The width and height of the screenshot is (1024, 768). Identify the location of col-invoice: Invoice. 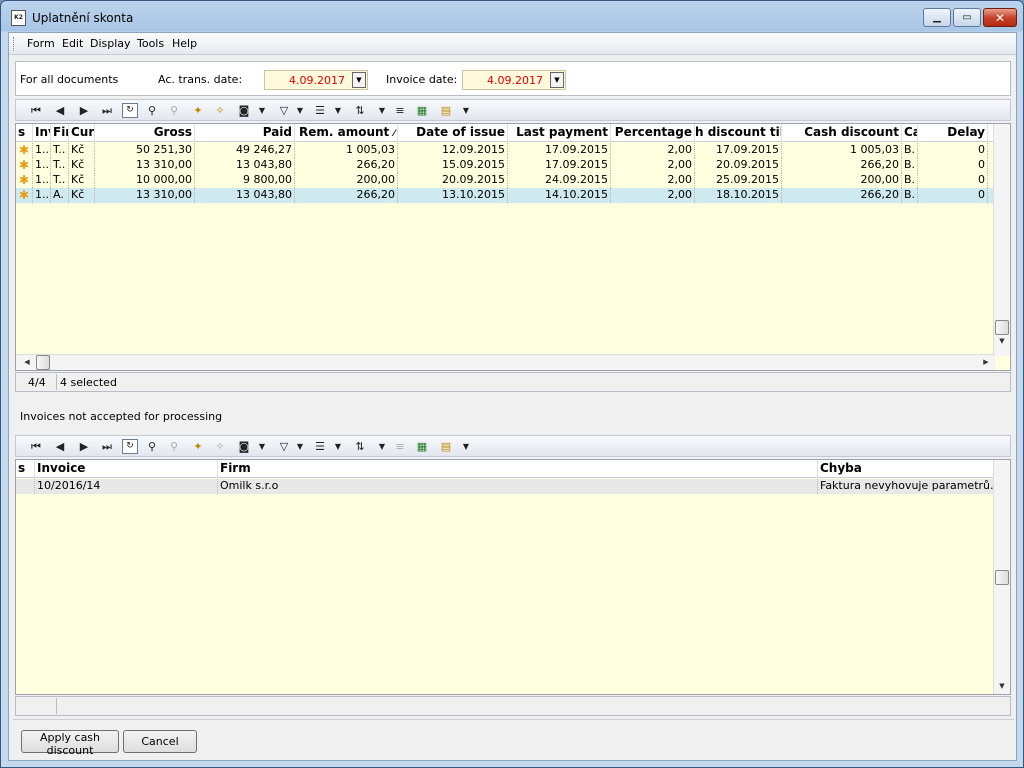
(126, 469).